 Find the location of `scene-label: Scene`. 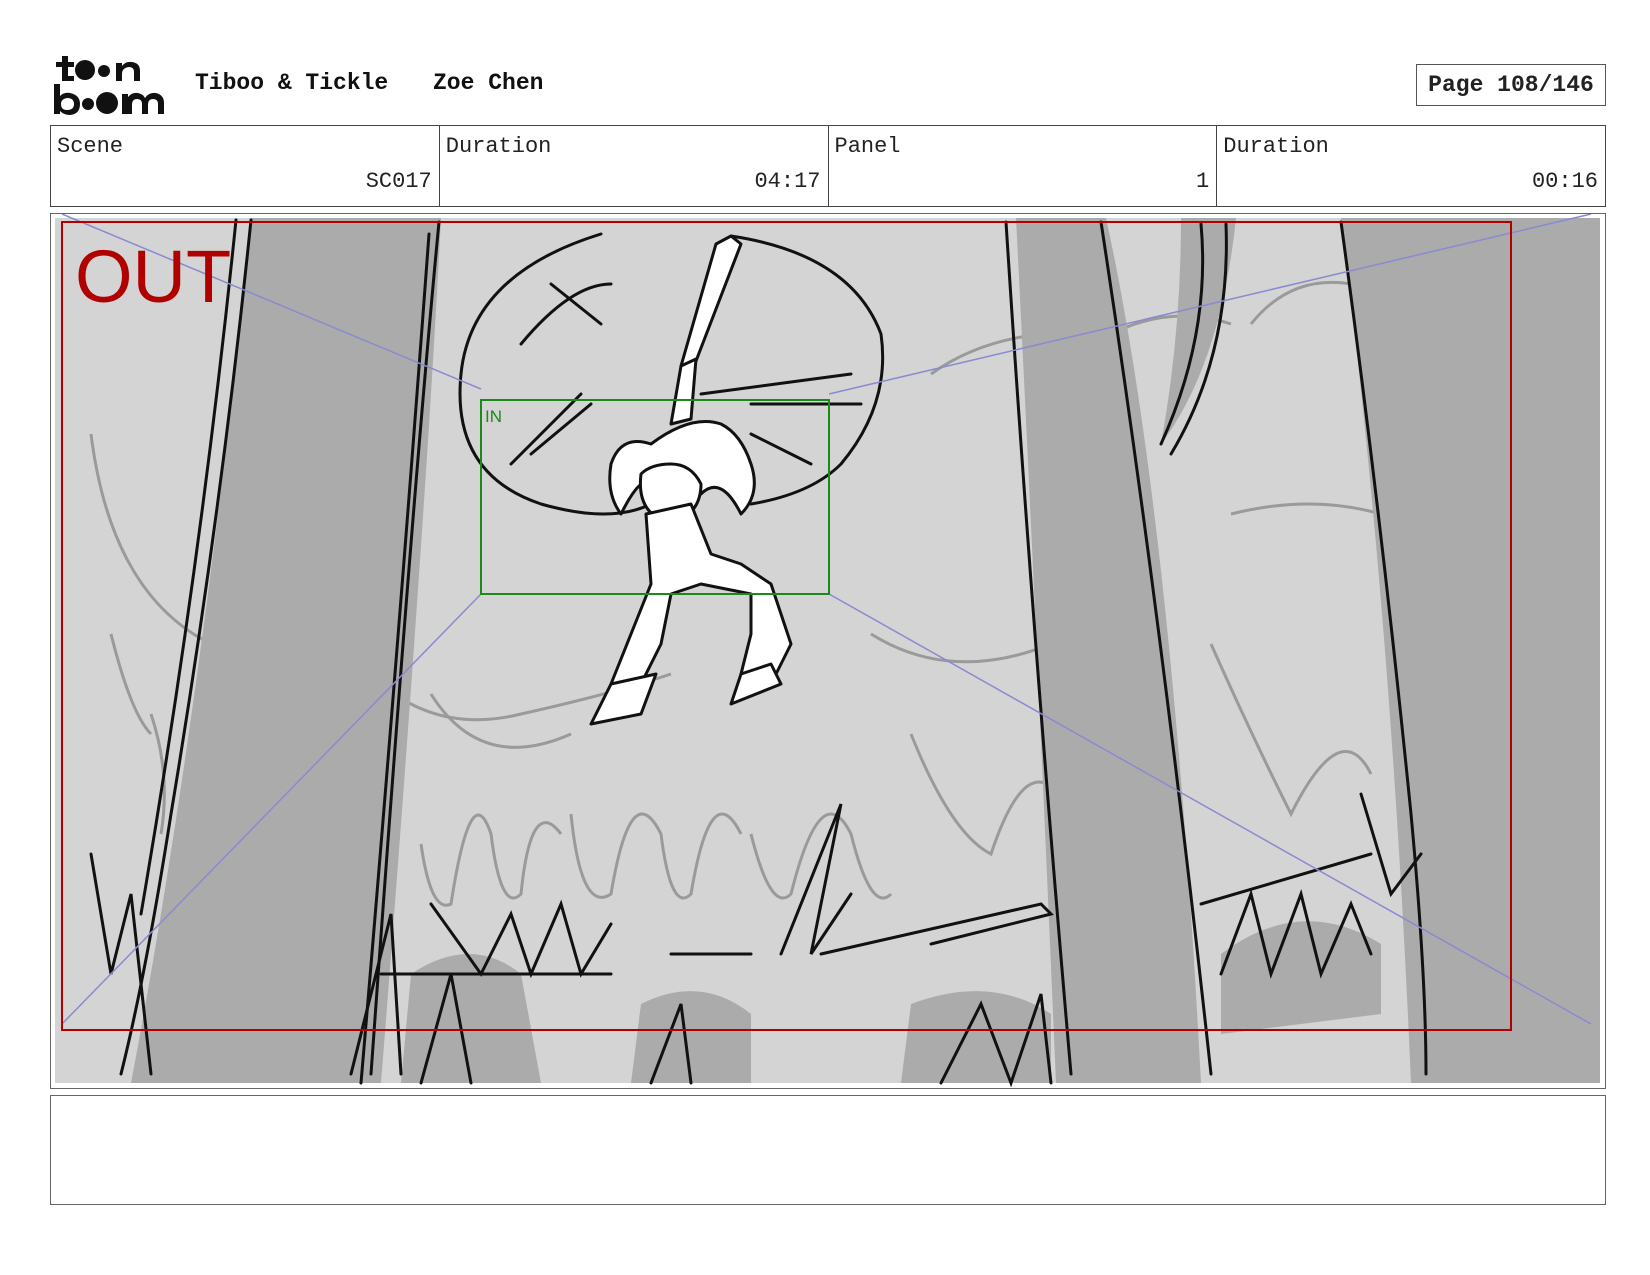

scene-label: Scene is located at coordinates (90, 146).